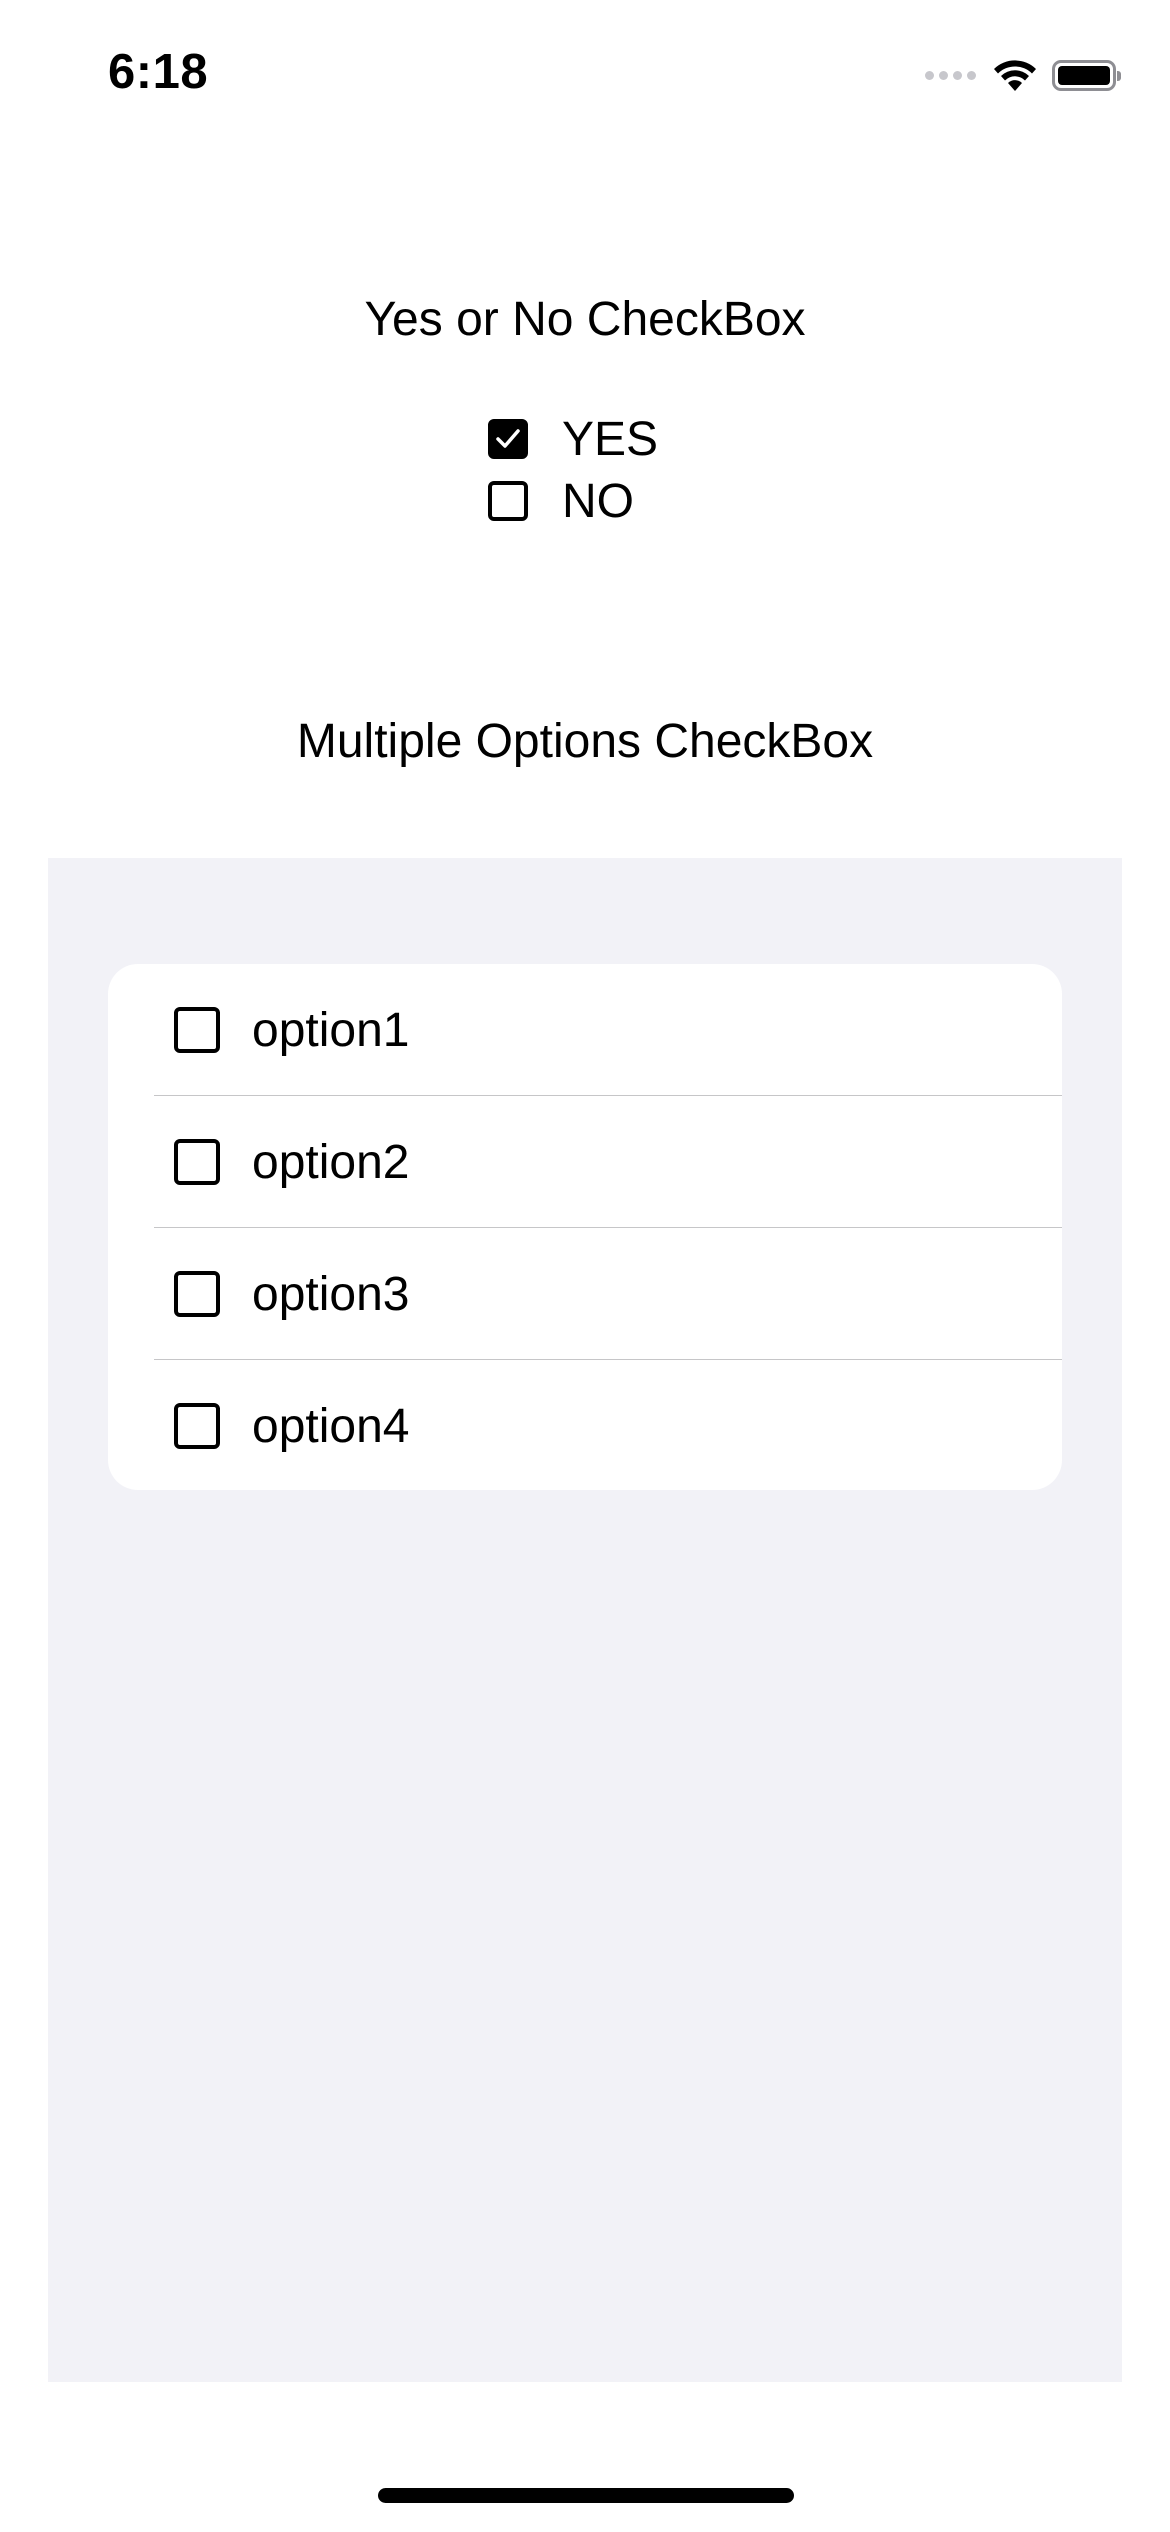 Image resolution: width=1170 pixels, height=2532 pixels. I want to click on status-icons, so click(1023, 75).